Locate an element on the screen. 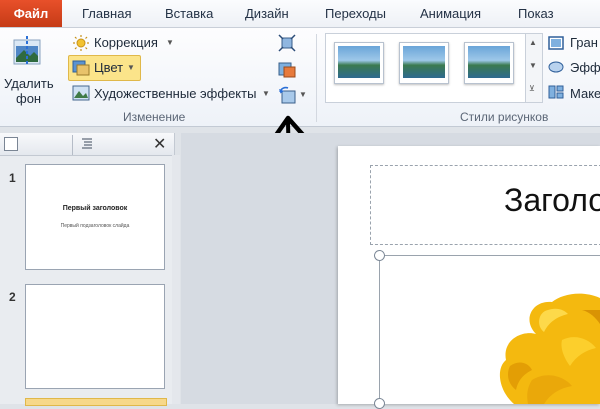 Image resolution: width=600 pixels, height=409 pixels. slide-number: 1 is located at coordinates (12, 178).